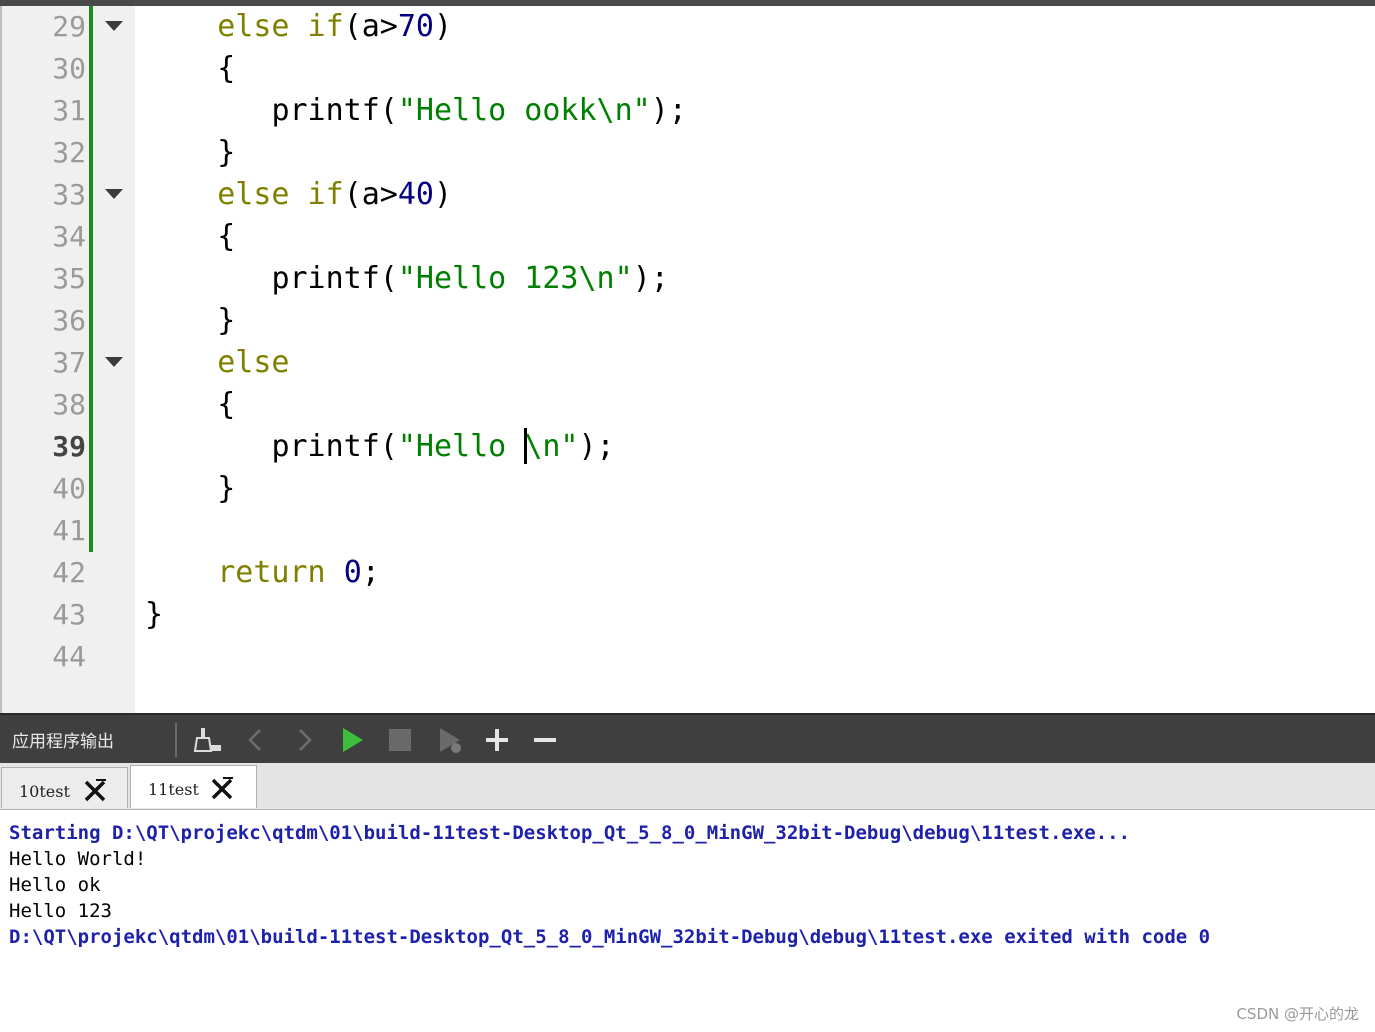 This screenshot has height=1032, width=1375. Describe the element at coordinates (443, 445) in the screenshot. I see `code-text: printf("Hello \n");` at that location.